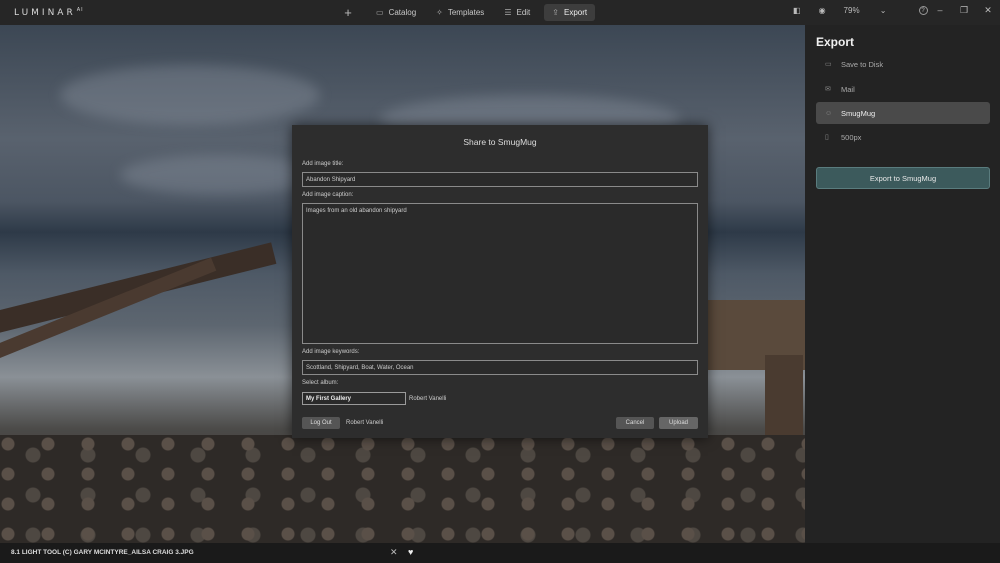 Image resolution: width=1000 pixels, height=563 pixels. I want to click on window-controls: – ❐ ✕, so click(964, 10).